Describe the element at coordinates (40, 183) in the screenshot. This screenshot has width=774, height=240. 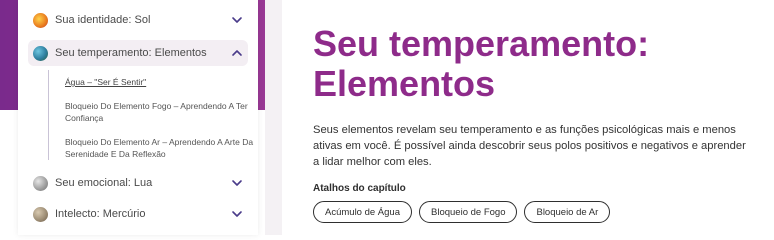
I see `moon-icon` at that location.